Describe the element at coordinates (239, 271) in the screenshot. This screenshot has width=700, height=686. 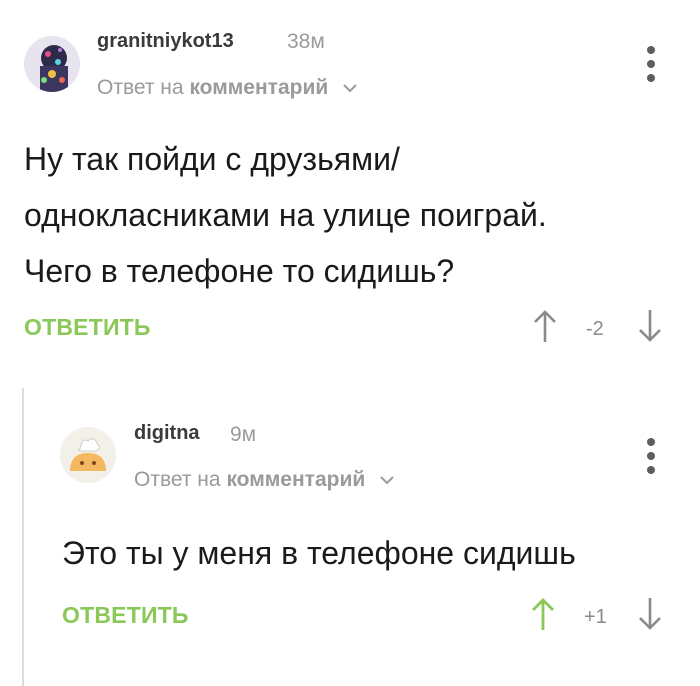
I see `comment-text-line: Чего в телефоне то сидишь?` at that location.